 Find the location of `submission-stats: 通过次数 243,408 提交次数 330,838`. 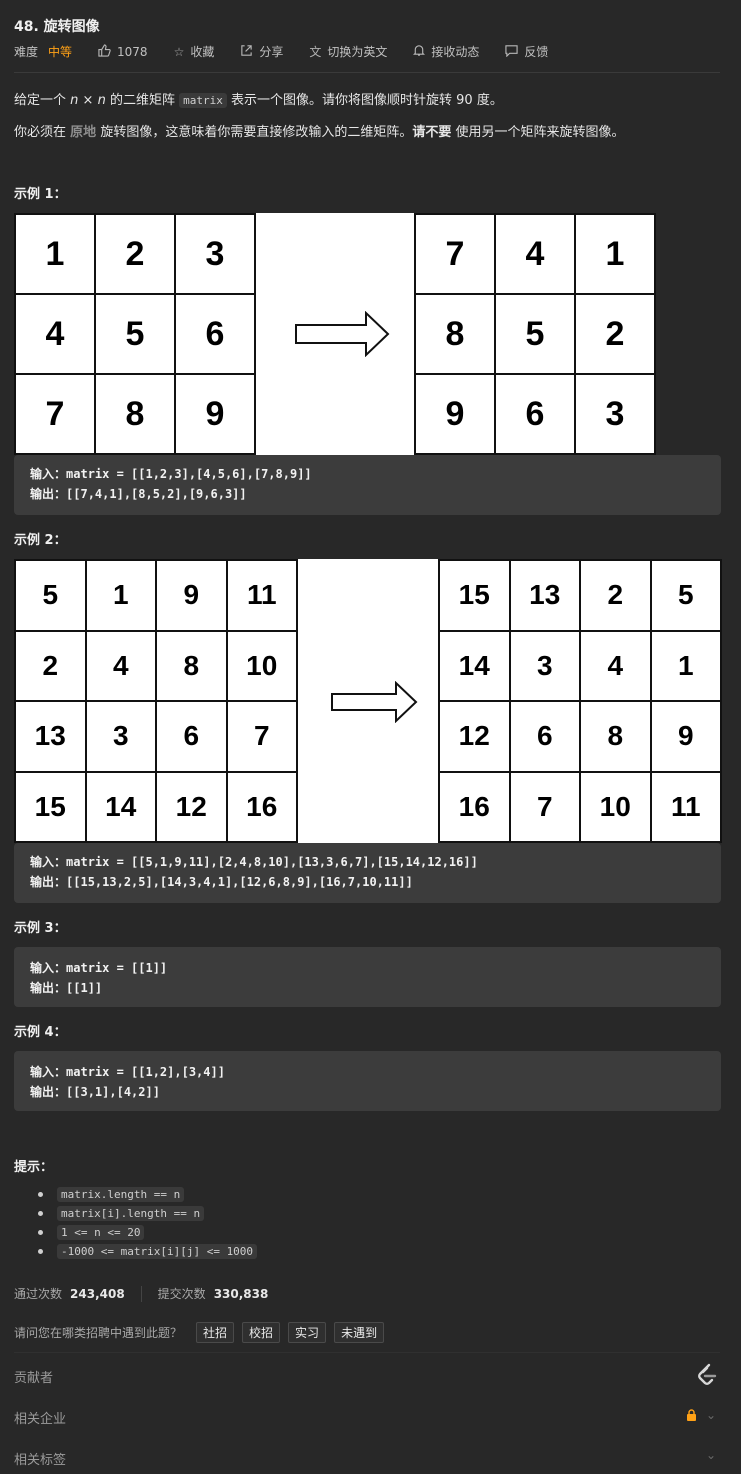

submission-stats: 通过次数 243,408 提交次数 330,838 is located at coordinates (141, 1293).